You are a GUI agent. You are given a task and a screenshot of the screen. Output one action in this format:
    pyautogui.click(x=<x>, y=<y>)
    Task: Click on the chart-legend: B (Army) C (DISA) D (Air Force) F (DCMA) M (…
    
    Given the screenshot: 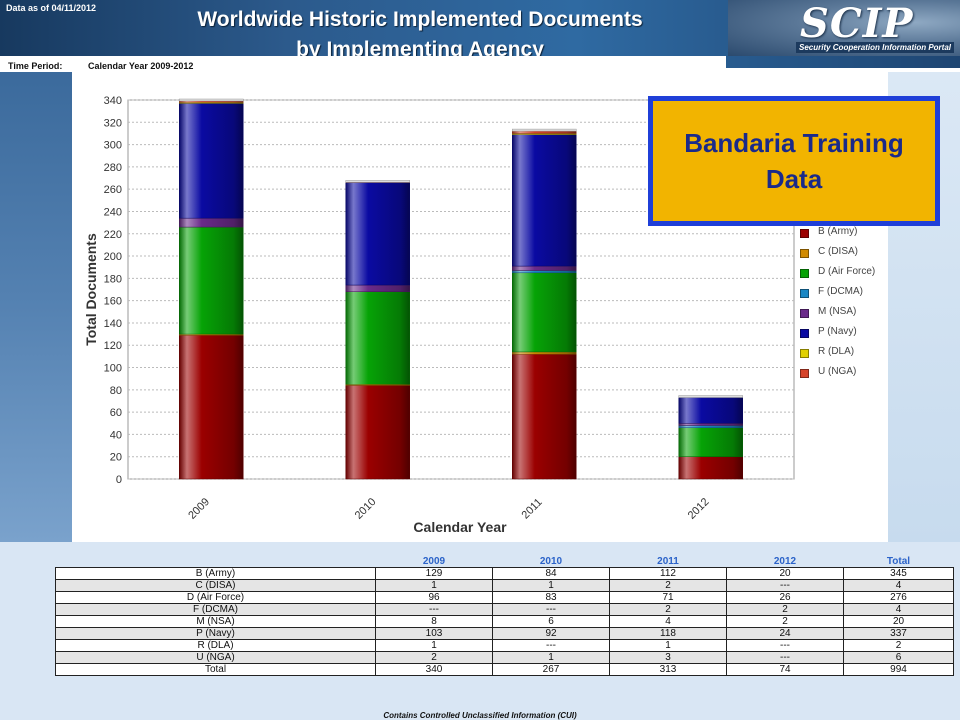 What is the action you would take?
    pyautogui.click(x=844, y=305)
    